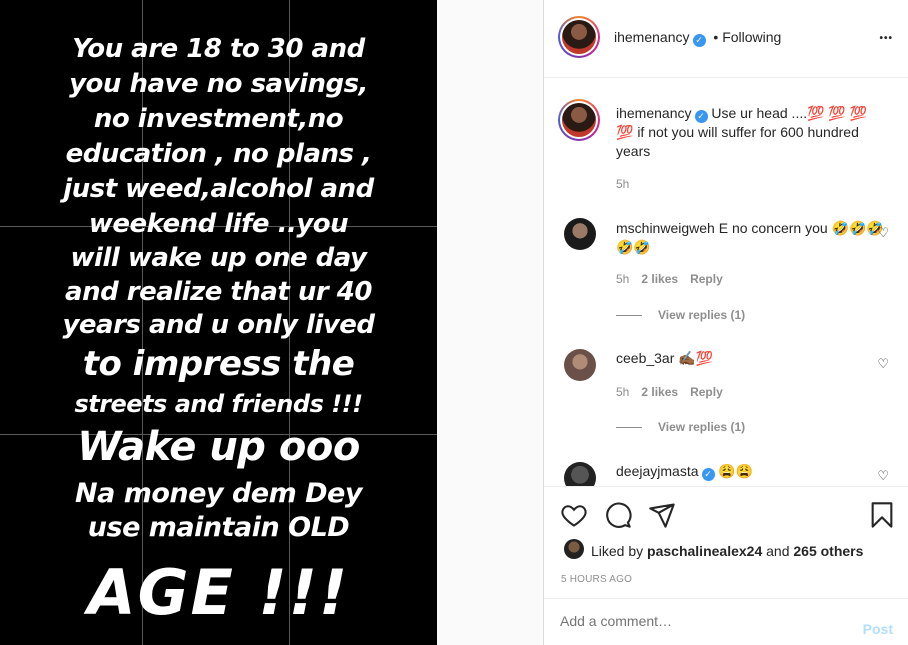 Image resolution: width=908 pixels, height=645 pixels. I want to click on story-line: you have no savings,, so click(218, 84).